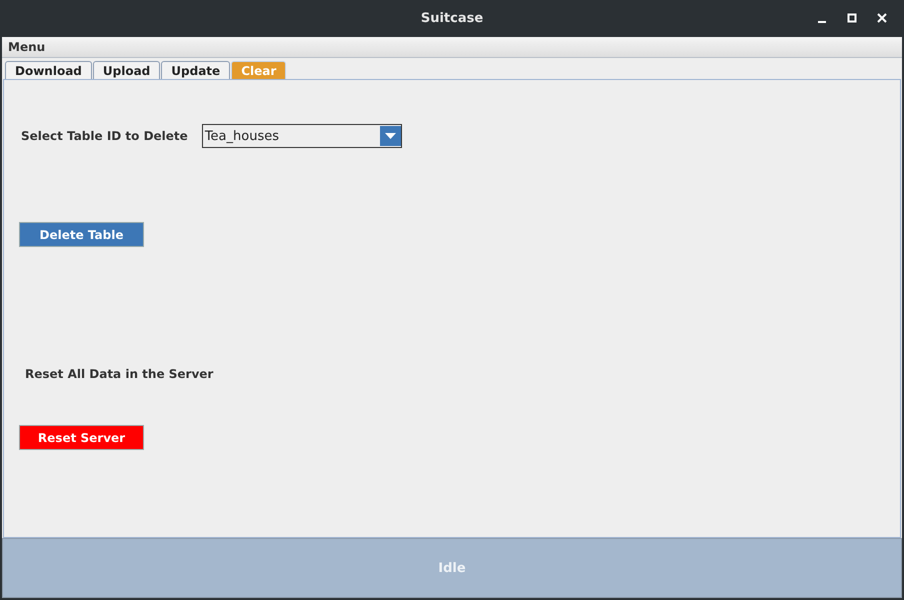  Describe the element at coordinates (852, 18) in the screenshot. I see `maximize-icon` at that location.